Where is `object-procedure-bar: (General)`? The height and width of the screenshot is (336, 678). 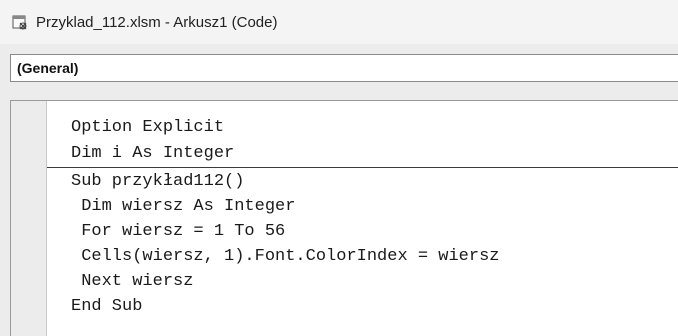
object-procedure-bar: (General) is located at coordinates (339, 69).